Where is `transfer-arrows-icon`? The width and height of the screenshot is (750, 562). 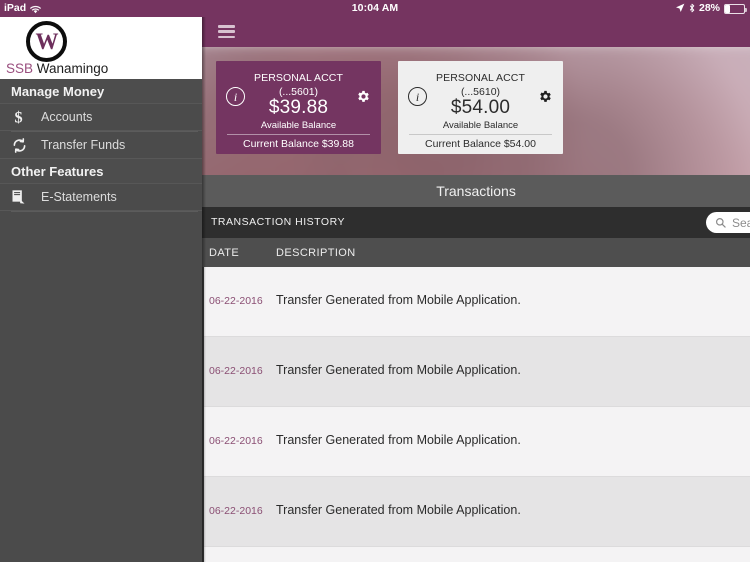
transfer-arrows-icon is located at coordinates (26, 145).